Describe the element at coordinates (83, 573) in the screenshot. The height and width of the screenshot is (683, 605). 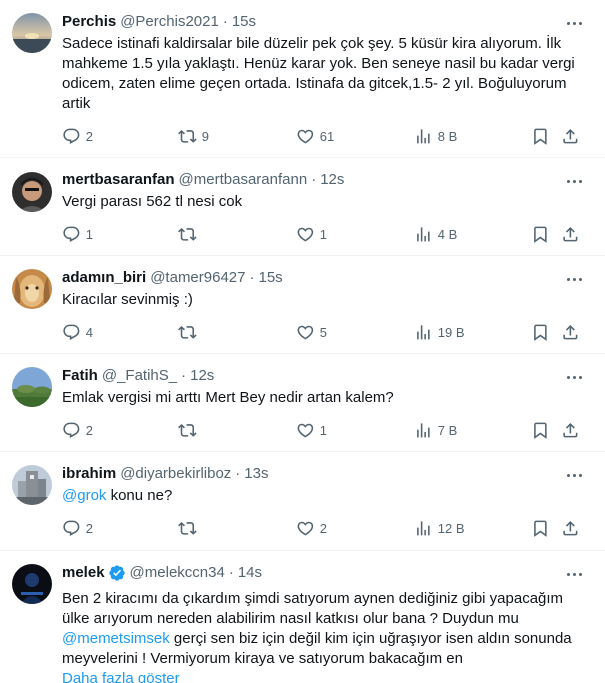
I see `display-name: melek` at that location.